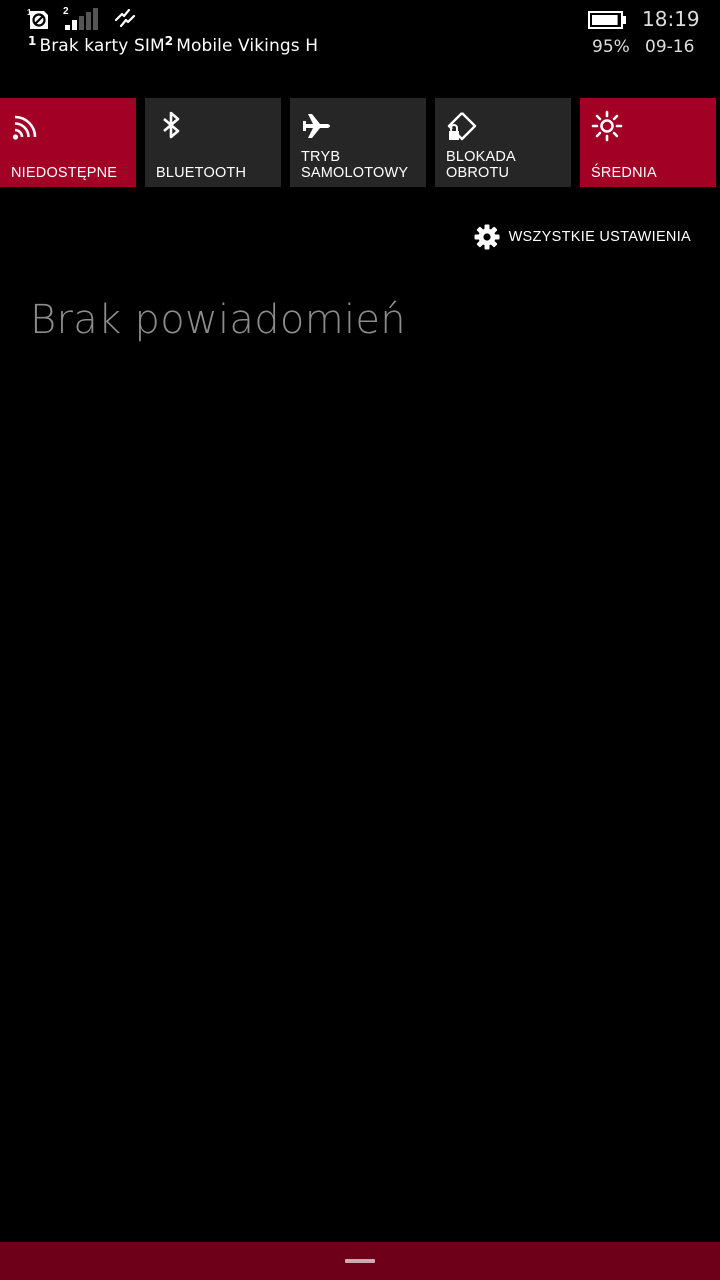  What do you see at coordinates (201, 173) in the screenshot?
I see `tile-bluetooth-label: BLUETOOTH` at bounding box center [201, 173].